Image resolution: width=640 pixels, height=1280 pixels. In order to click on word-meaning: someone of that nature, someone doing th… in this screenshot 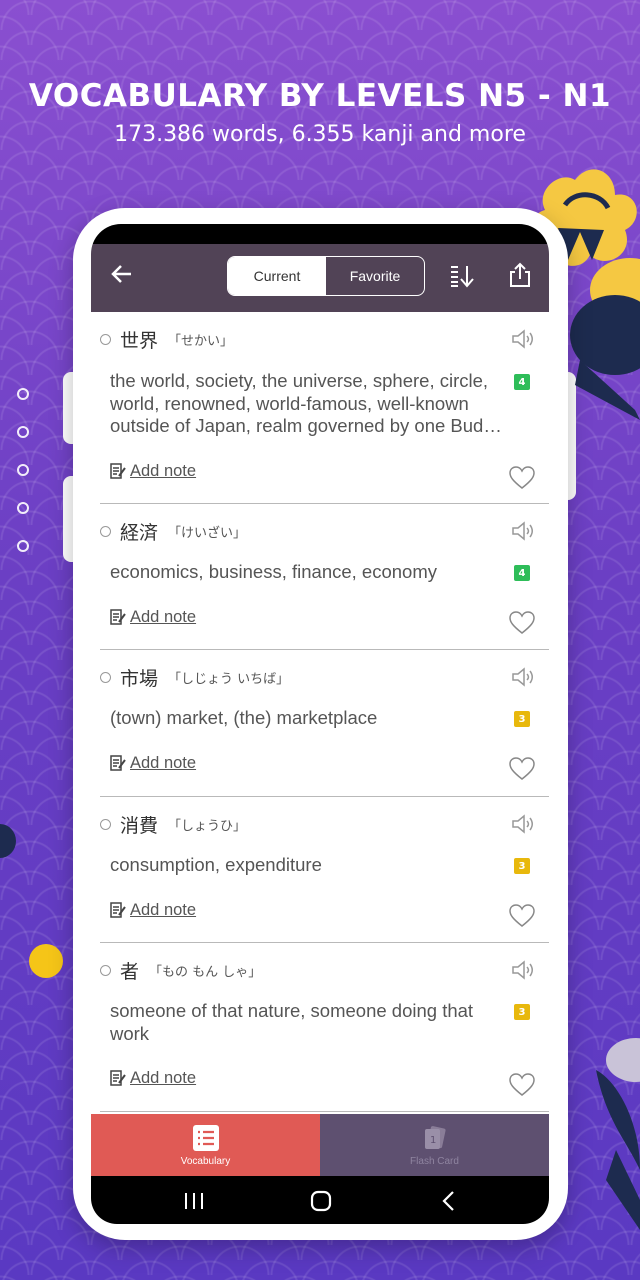, I will do `click(292, 1022)`.